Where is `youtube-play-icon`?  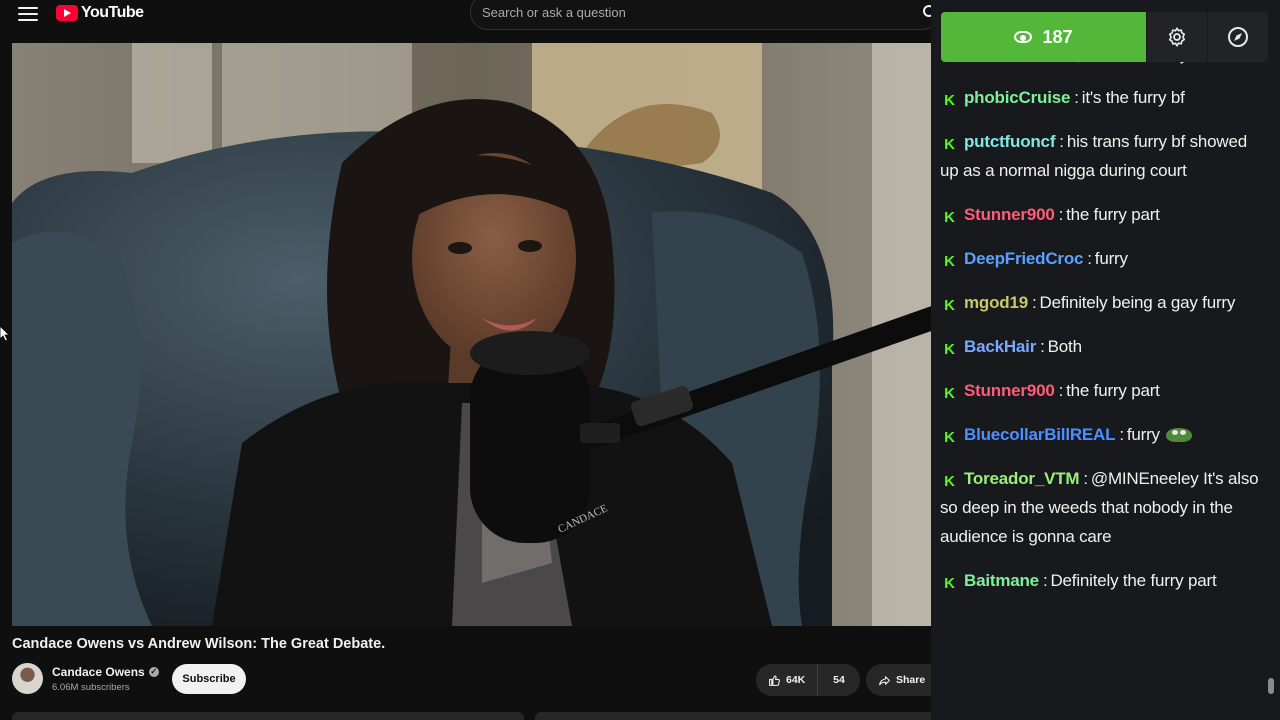
youtube-play-icon is located at coordinates (67, 13).